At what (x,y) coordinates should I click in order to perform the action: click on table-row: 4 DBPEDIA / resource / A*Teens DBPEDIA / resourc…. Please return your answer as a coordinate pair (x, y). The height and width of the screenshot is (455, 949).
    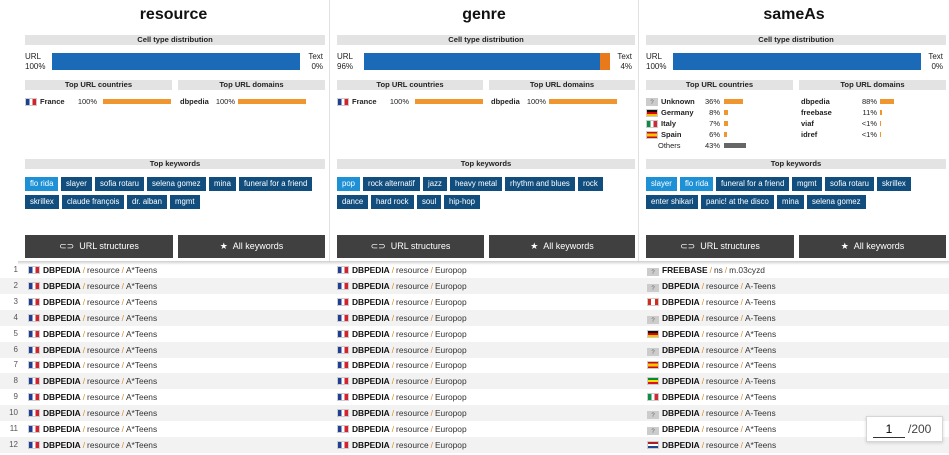
    Looking at the image, I should click on (474, 317).